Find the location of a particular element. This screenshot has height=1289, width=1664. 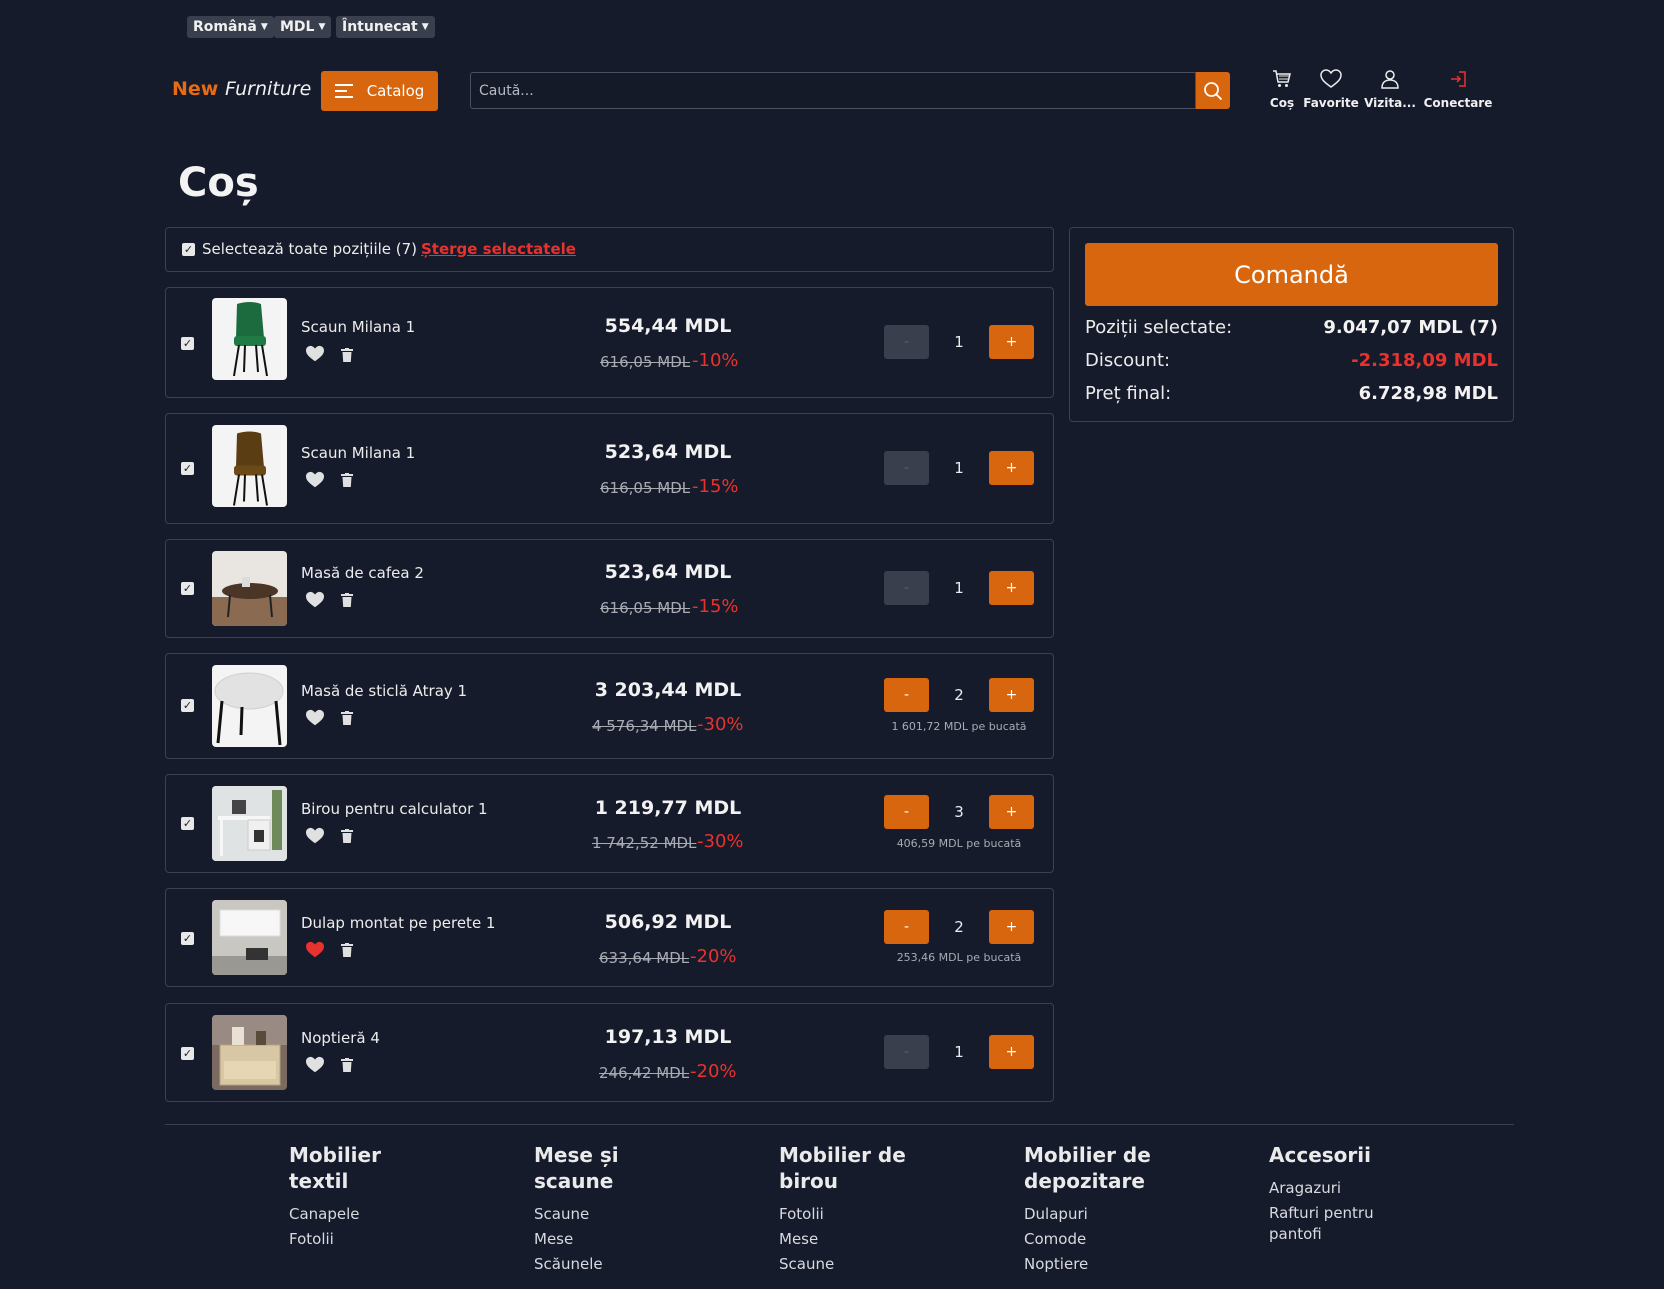

product-name: Birou pentru calculator 1 is located at coordinates (394, 809).